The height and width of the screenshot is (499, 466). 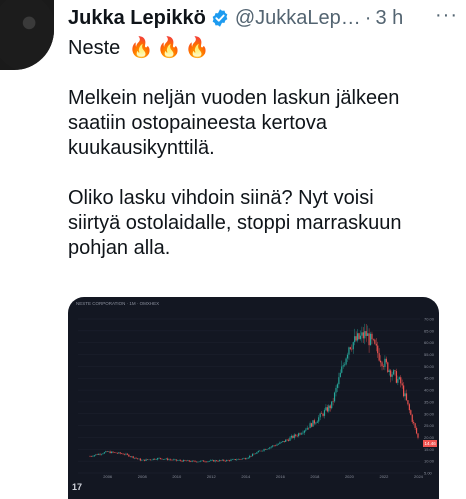 What do you see at coordinates (119, 248) in the screenshot?
I see `text-line: pohjan alla.` at bounding box center [119, 248].